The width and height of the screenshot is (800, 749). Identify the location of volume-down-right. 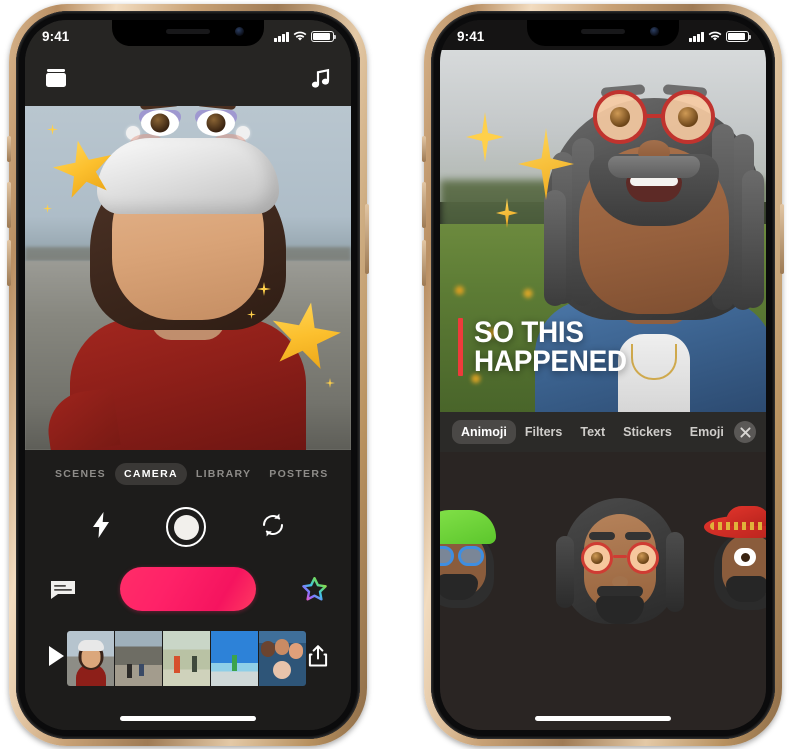
(424, 263).